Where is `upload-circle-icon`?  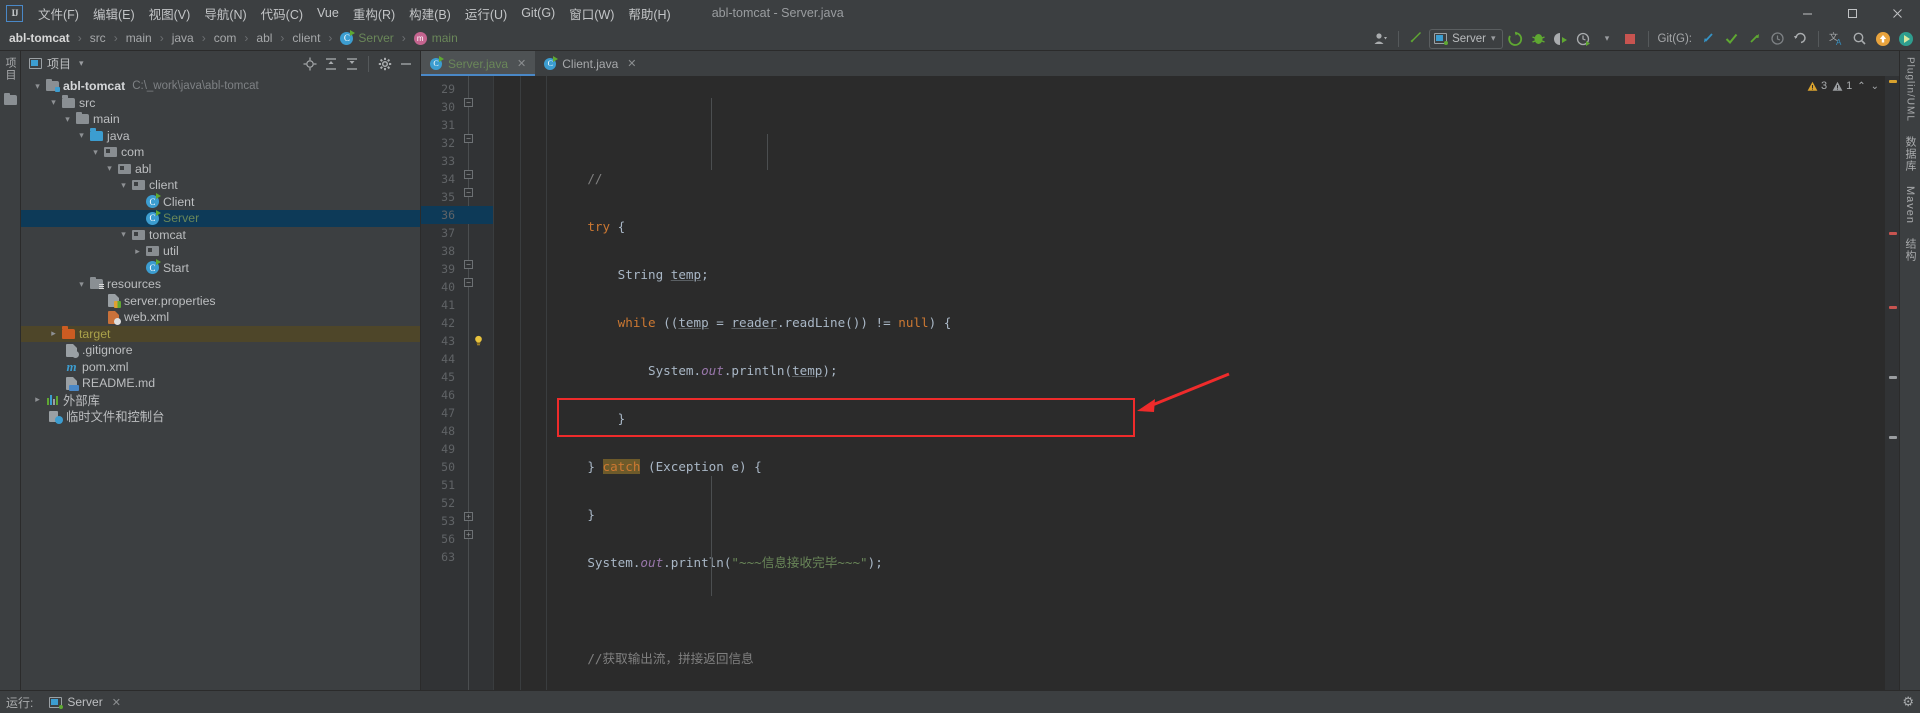
upload-circle-icon is located at coordinates (1882, 38).